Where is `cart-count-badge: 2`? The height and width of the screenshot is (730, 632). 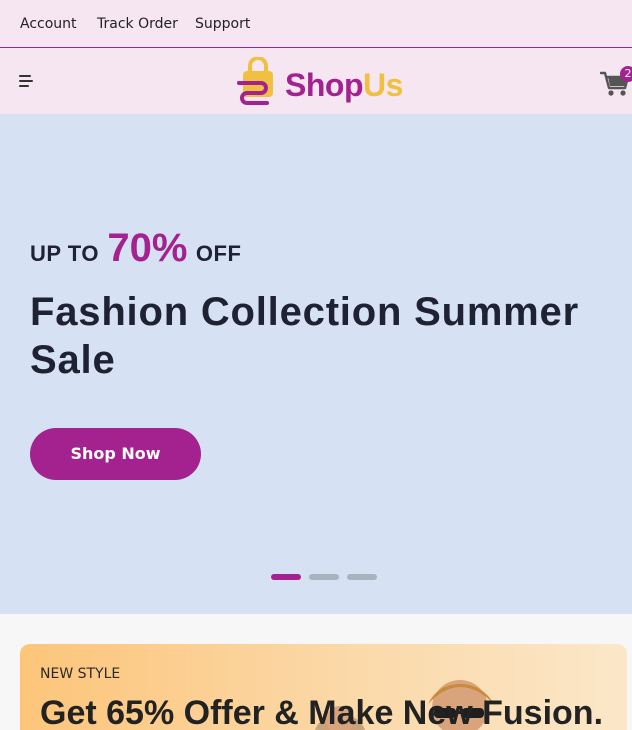
cart-count-badge: 2 is located at coordinates (626, 74).